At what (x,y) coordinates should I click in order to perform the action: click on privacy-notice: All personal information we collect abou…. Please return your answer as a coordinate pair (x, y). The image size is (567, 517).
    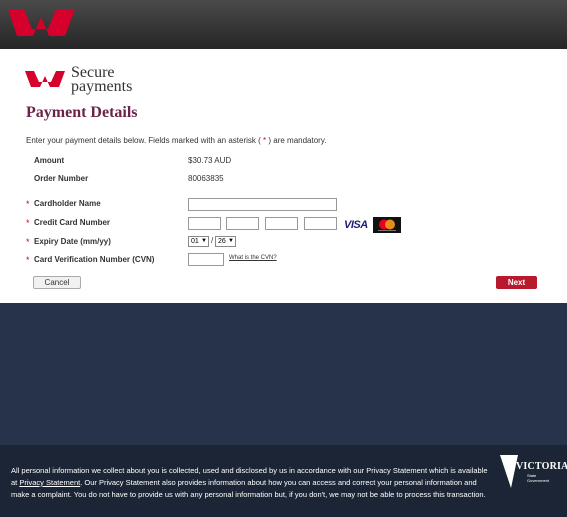
    Looking at the image, I should click on (253, 483).